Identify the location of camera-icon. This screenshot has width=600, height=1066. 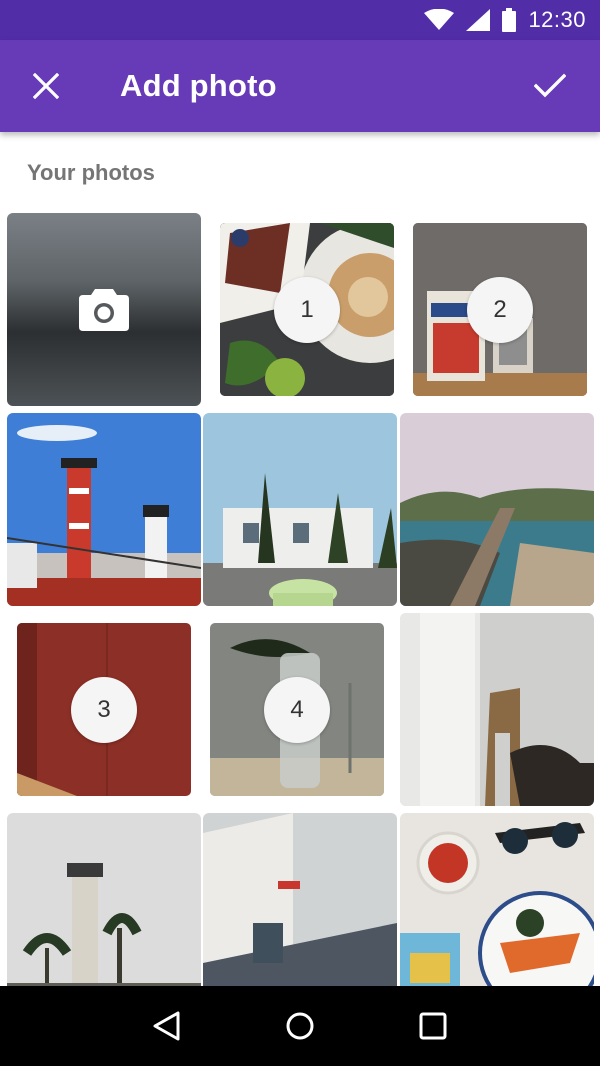
(104, 310).